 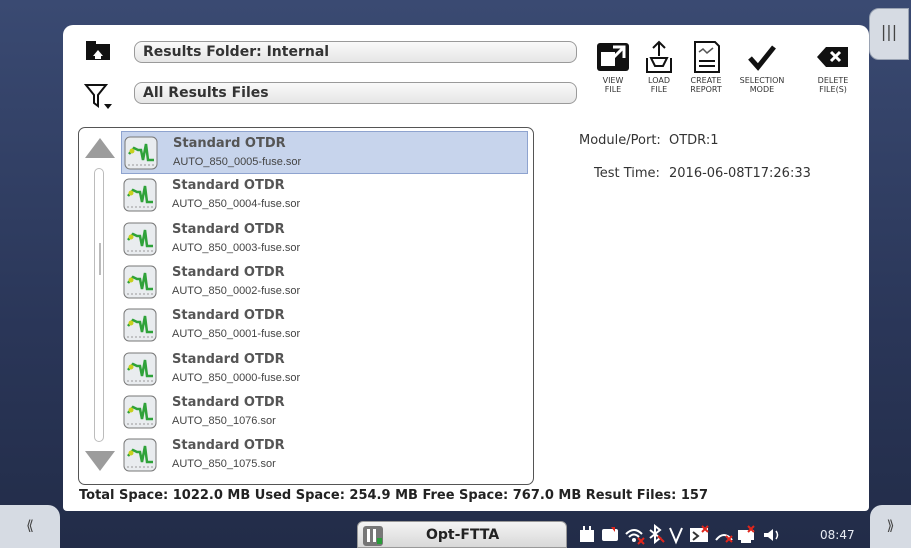 What do you see at coordinates (324, 195) in the screenshot?
I see `file-list-item: Standard OTDR AUTO_850_0004-fuse.sor` at bounding box center [324, 195].